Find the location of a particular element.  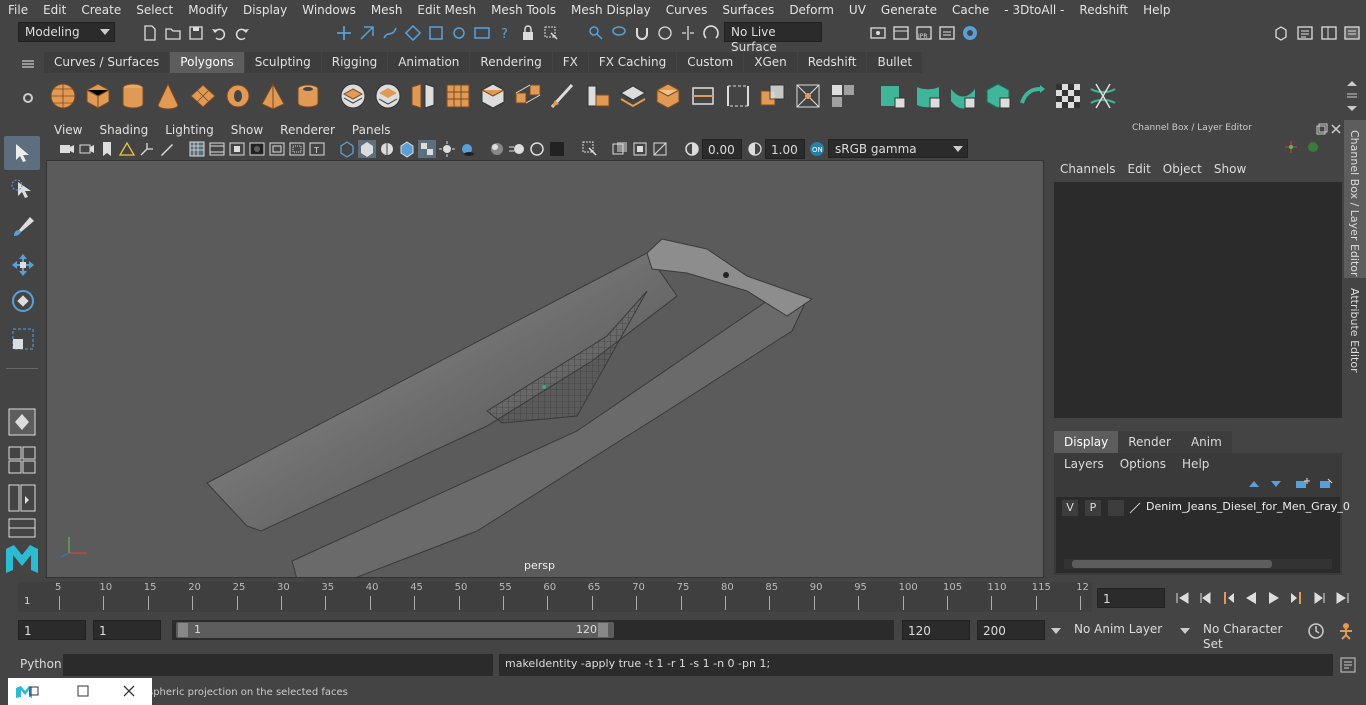

separate-icon is located at coordinates (388, 96).